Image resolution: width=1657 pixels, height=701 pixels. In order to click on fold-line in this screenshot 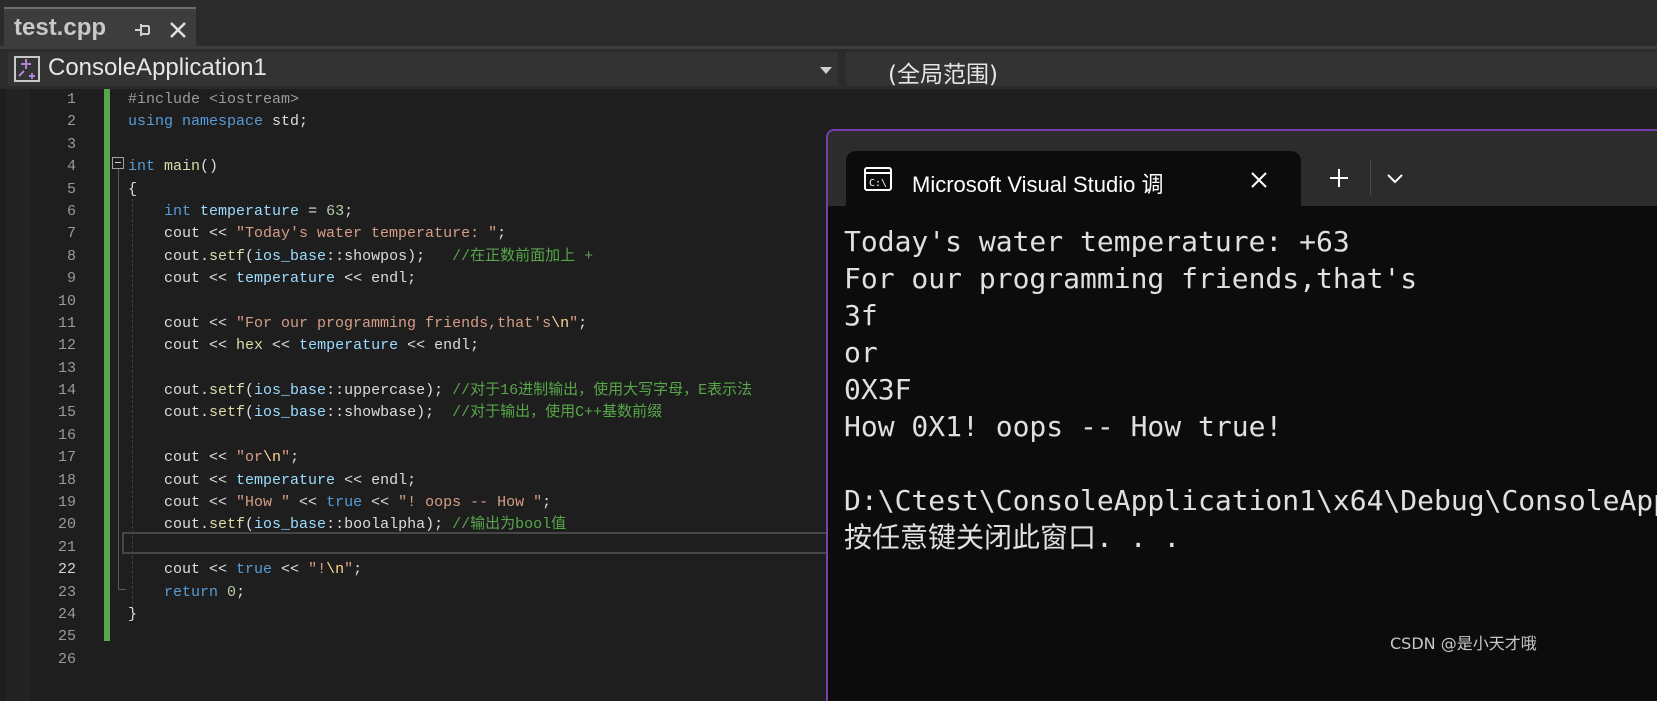, I will do `click(118, 379)`.